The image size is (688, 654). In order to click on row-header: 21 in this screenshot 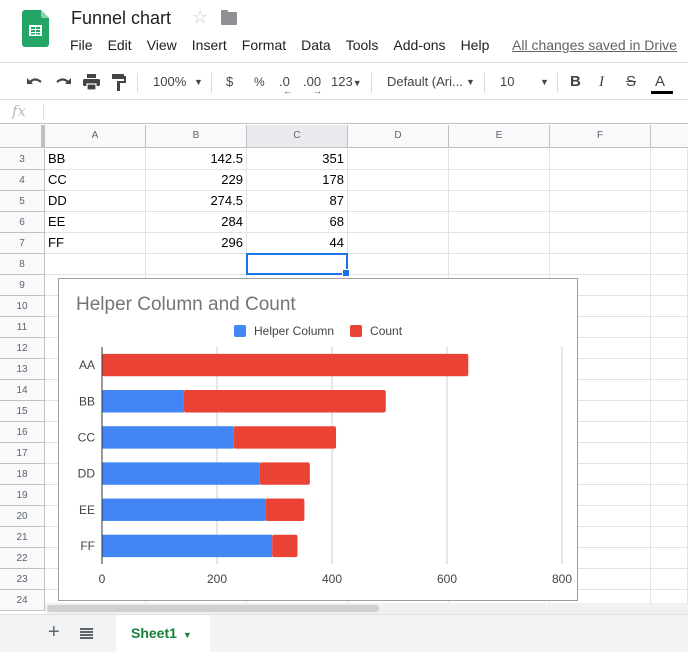, I will do `click(22, 537)`.